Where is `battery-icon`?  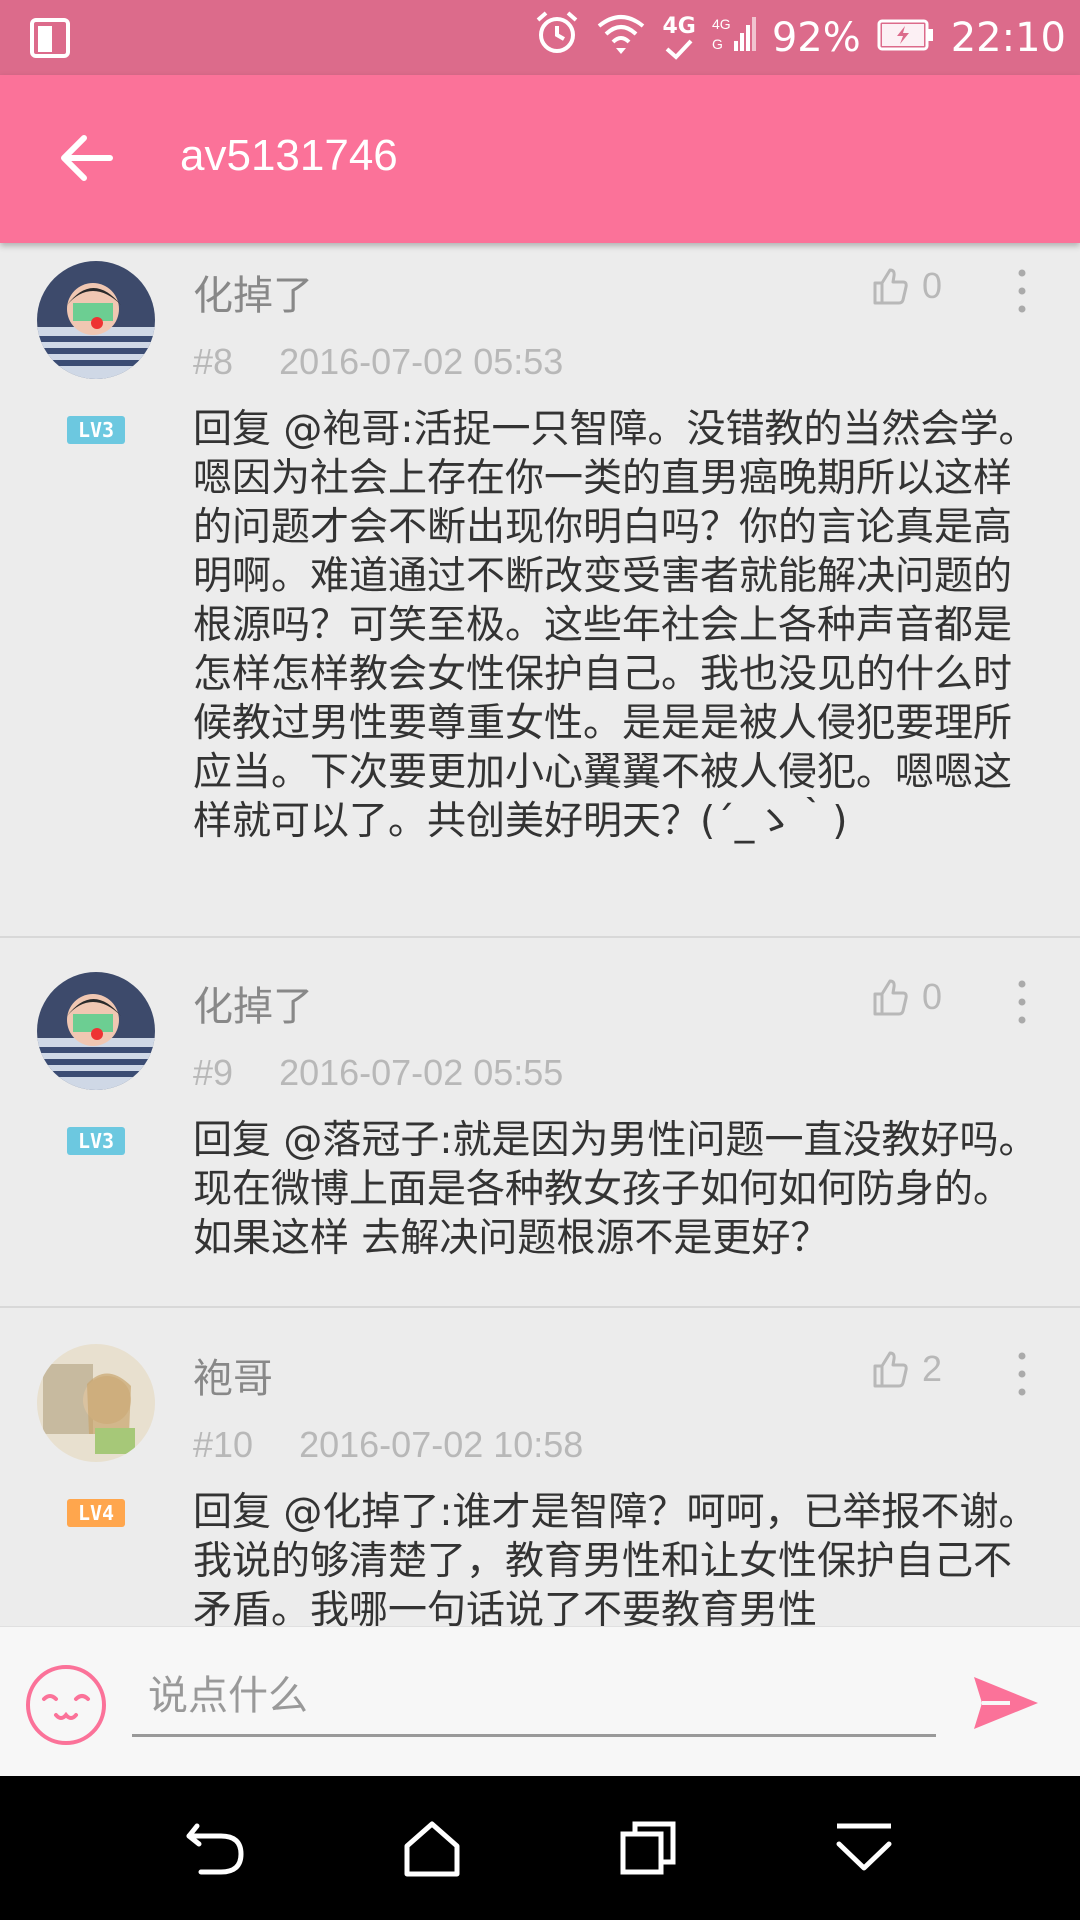
battery-icon is located at coordinates (906, 38).